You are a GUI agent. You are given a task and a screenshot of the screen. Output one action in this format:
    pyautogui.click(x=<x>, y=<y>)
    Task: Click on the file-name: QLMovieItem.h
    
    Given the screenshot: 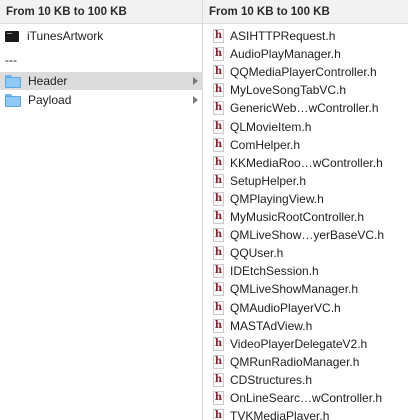 What is the action you would take?
    pyautogui.click(x=271, y=126)
    